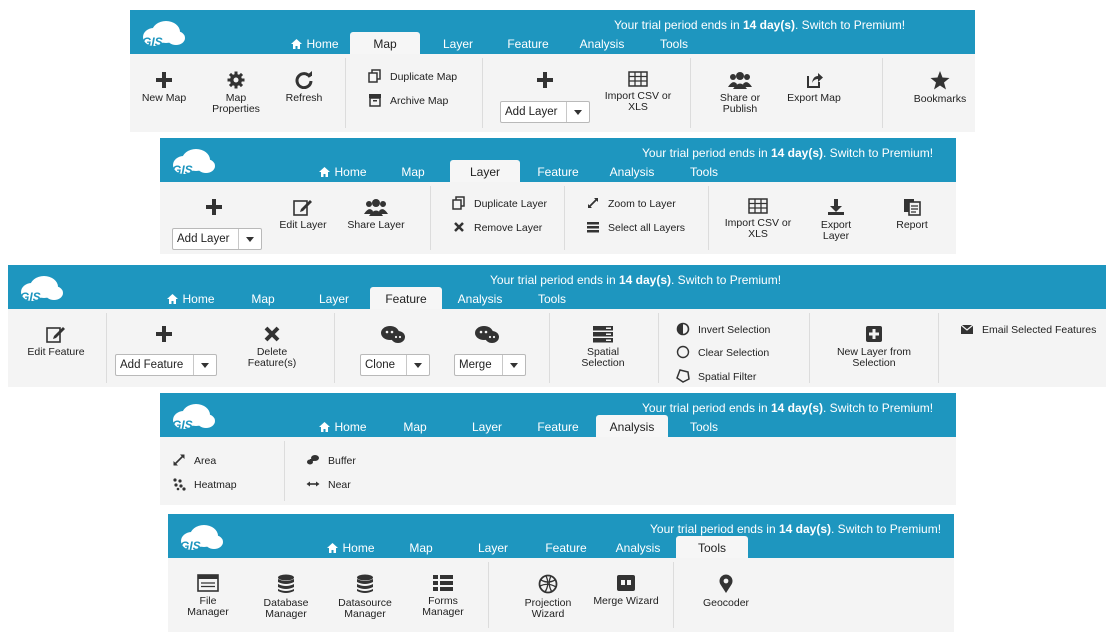 The width and height of the screenshot is (1109, 634). What do you see at coordinates (303, 214) in the screenshot?
I see `edit-layer-button: Edit Layer` at bounding box center [303, 214].